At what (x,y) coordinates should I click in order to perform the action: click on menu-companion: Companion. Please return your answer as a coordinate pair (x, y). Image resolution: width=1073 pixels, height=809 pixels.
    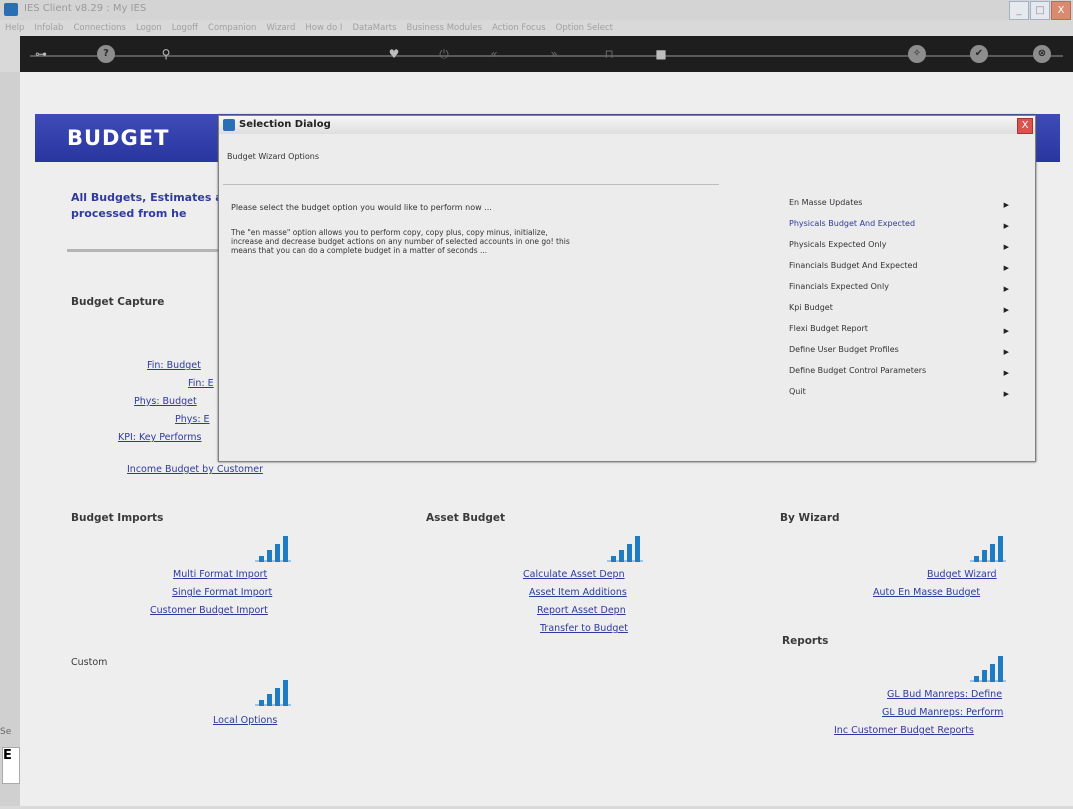
    Looking at the image, I should click on (232, 28).